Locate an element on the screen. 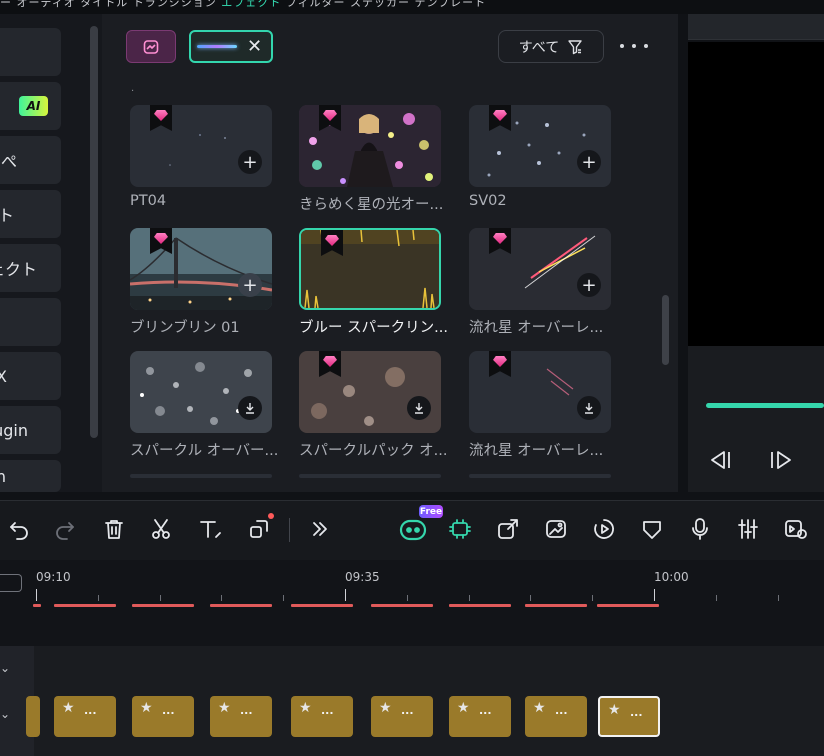 The height and width of the screenshot is (756, 824). sidebar-item-ai: AI is located at coordinates (30, 106).